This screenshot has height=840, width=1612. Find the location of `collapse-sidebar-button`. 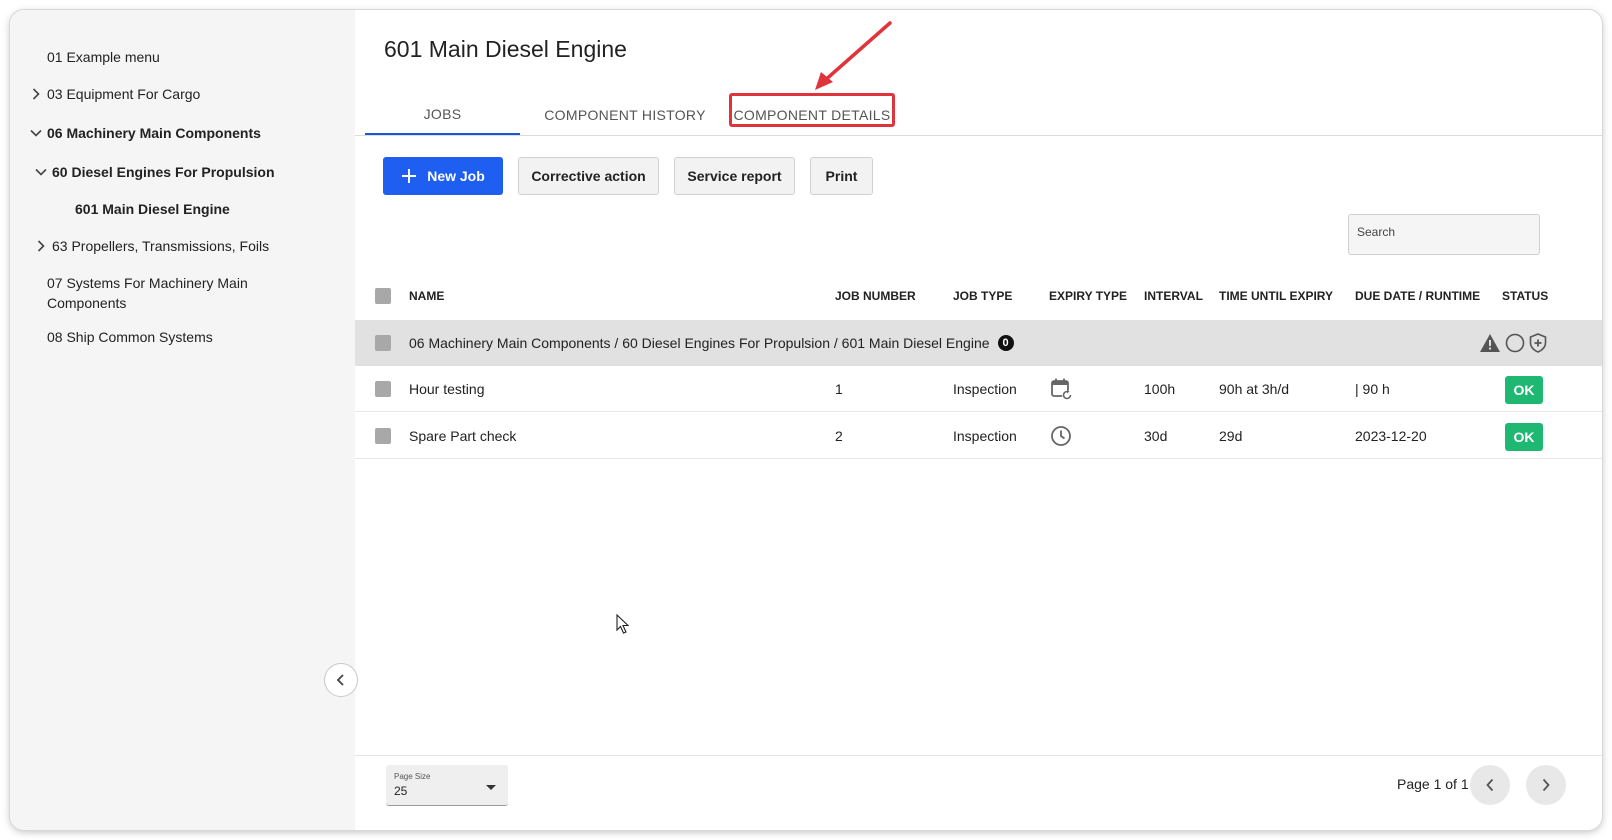

collapse-sidebar-button is located at coordinates (341, 680).